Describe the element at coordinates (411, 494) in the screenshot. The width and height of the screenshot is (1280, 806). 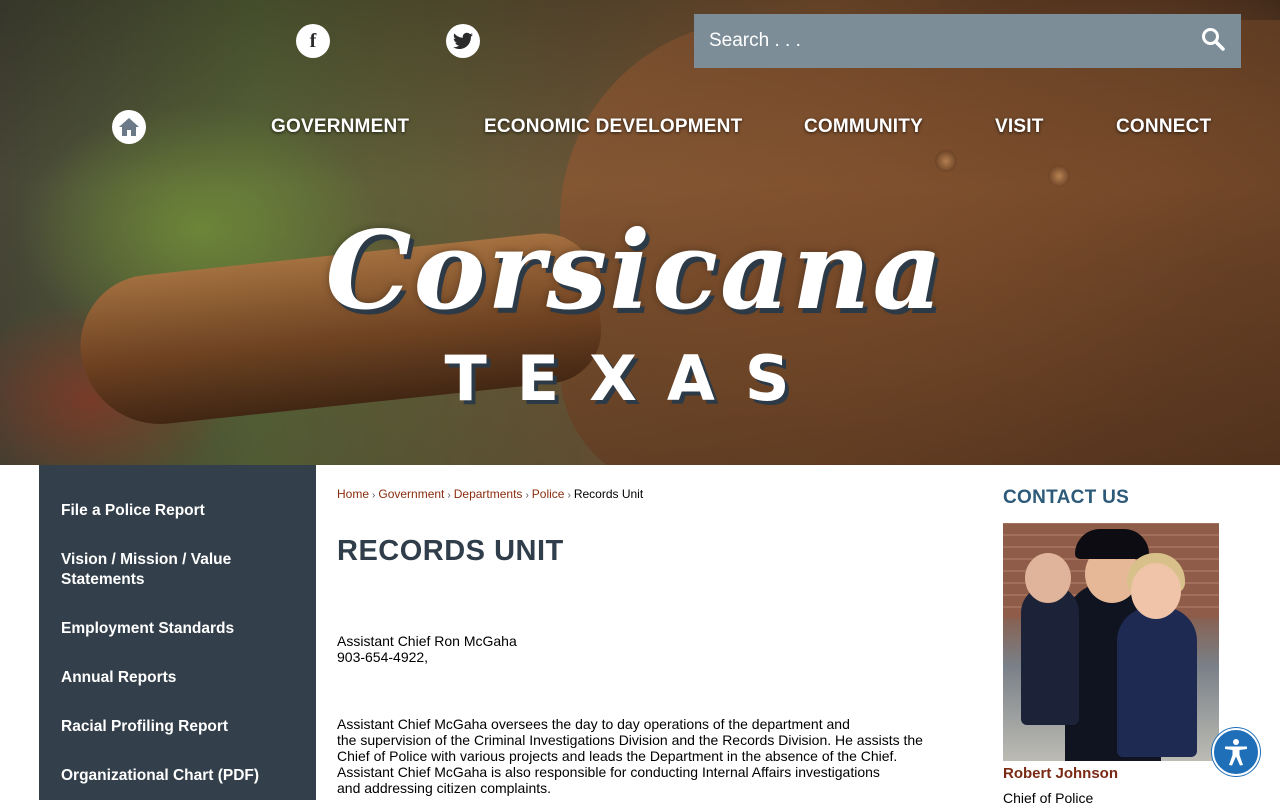
I see `breadcrumb-government: Government` at that location.